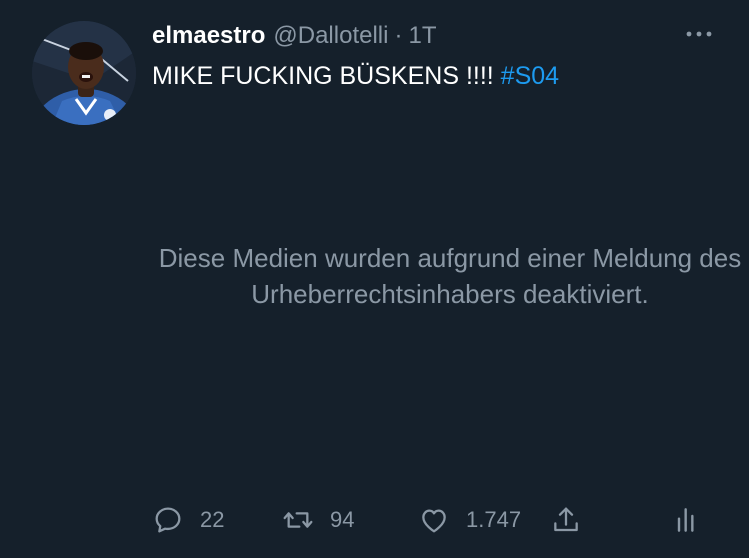  What do you see at coordinates (212, 519) in the screenshot?
I see `reply-count: 22` at bounding box center [212, 519].